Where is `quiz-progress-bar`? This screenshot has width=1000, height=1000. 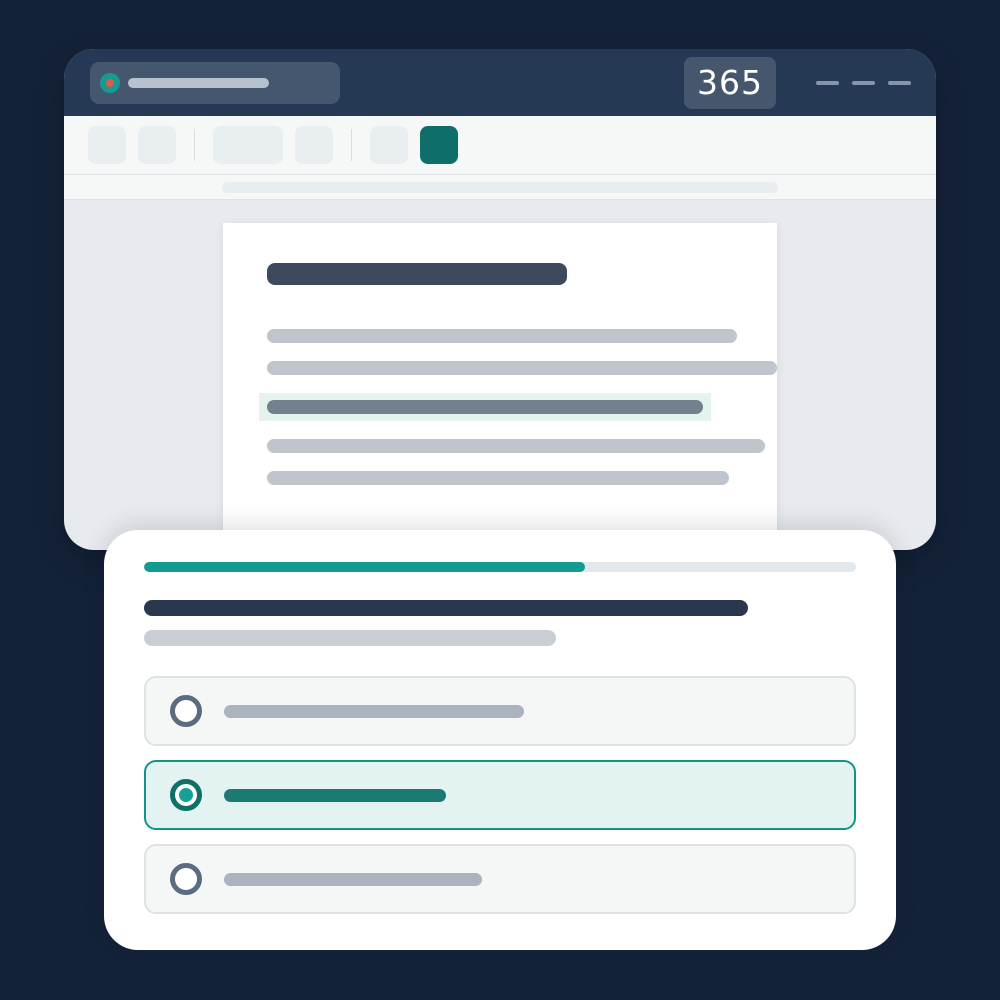 quiz-progress-bar is located at coordinates (500, 567).